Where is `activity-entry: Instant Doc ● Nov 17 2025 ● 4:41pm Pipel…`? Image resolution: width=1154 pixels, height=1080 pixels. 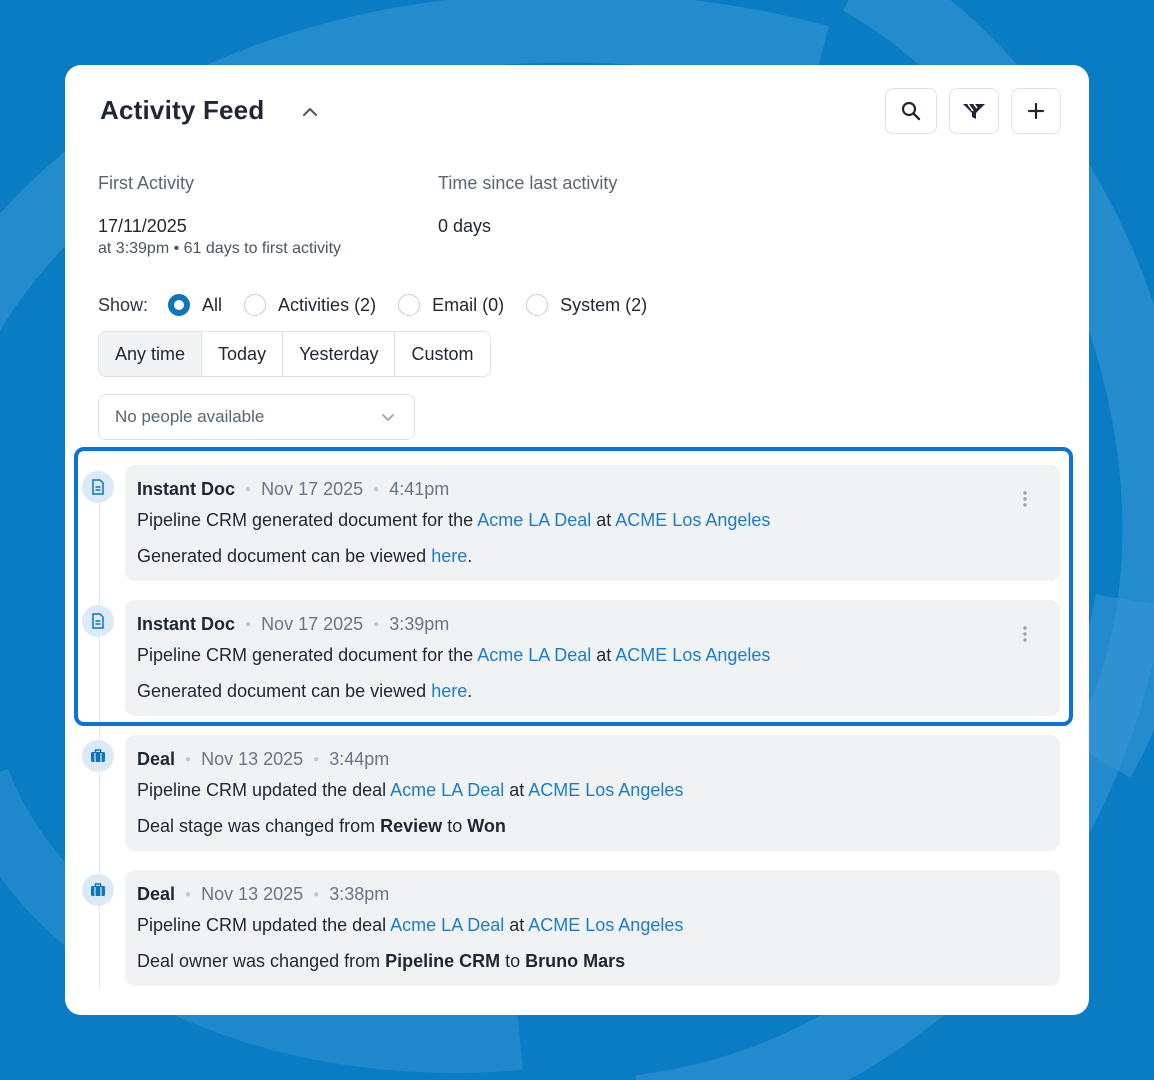
activity-entry: Instant Doc ● Nov 17 2025 ● 4:41pm Pipel… is located at coordinates (592, 523).